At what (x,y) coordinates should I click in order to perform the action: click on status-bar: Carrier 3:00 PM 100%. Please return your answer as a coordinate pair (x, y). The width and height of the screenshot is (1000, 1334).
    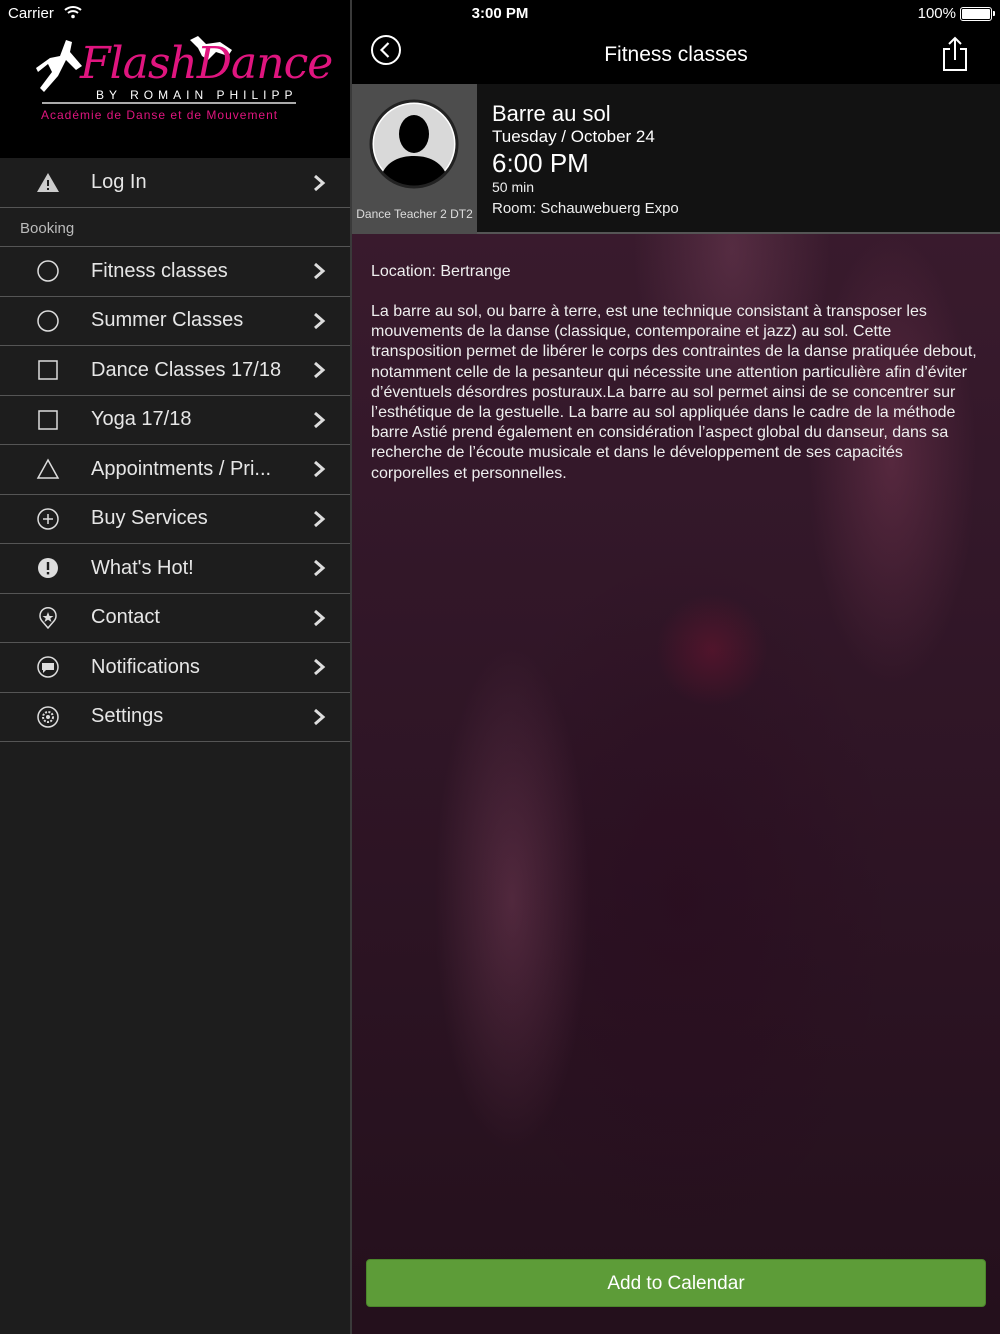
    Looking at the image, I should click on (500, 14).